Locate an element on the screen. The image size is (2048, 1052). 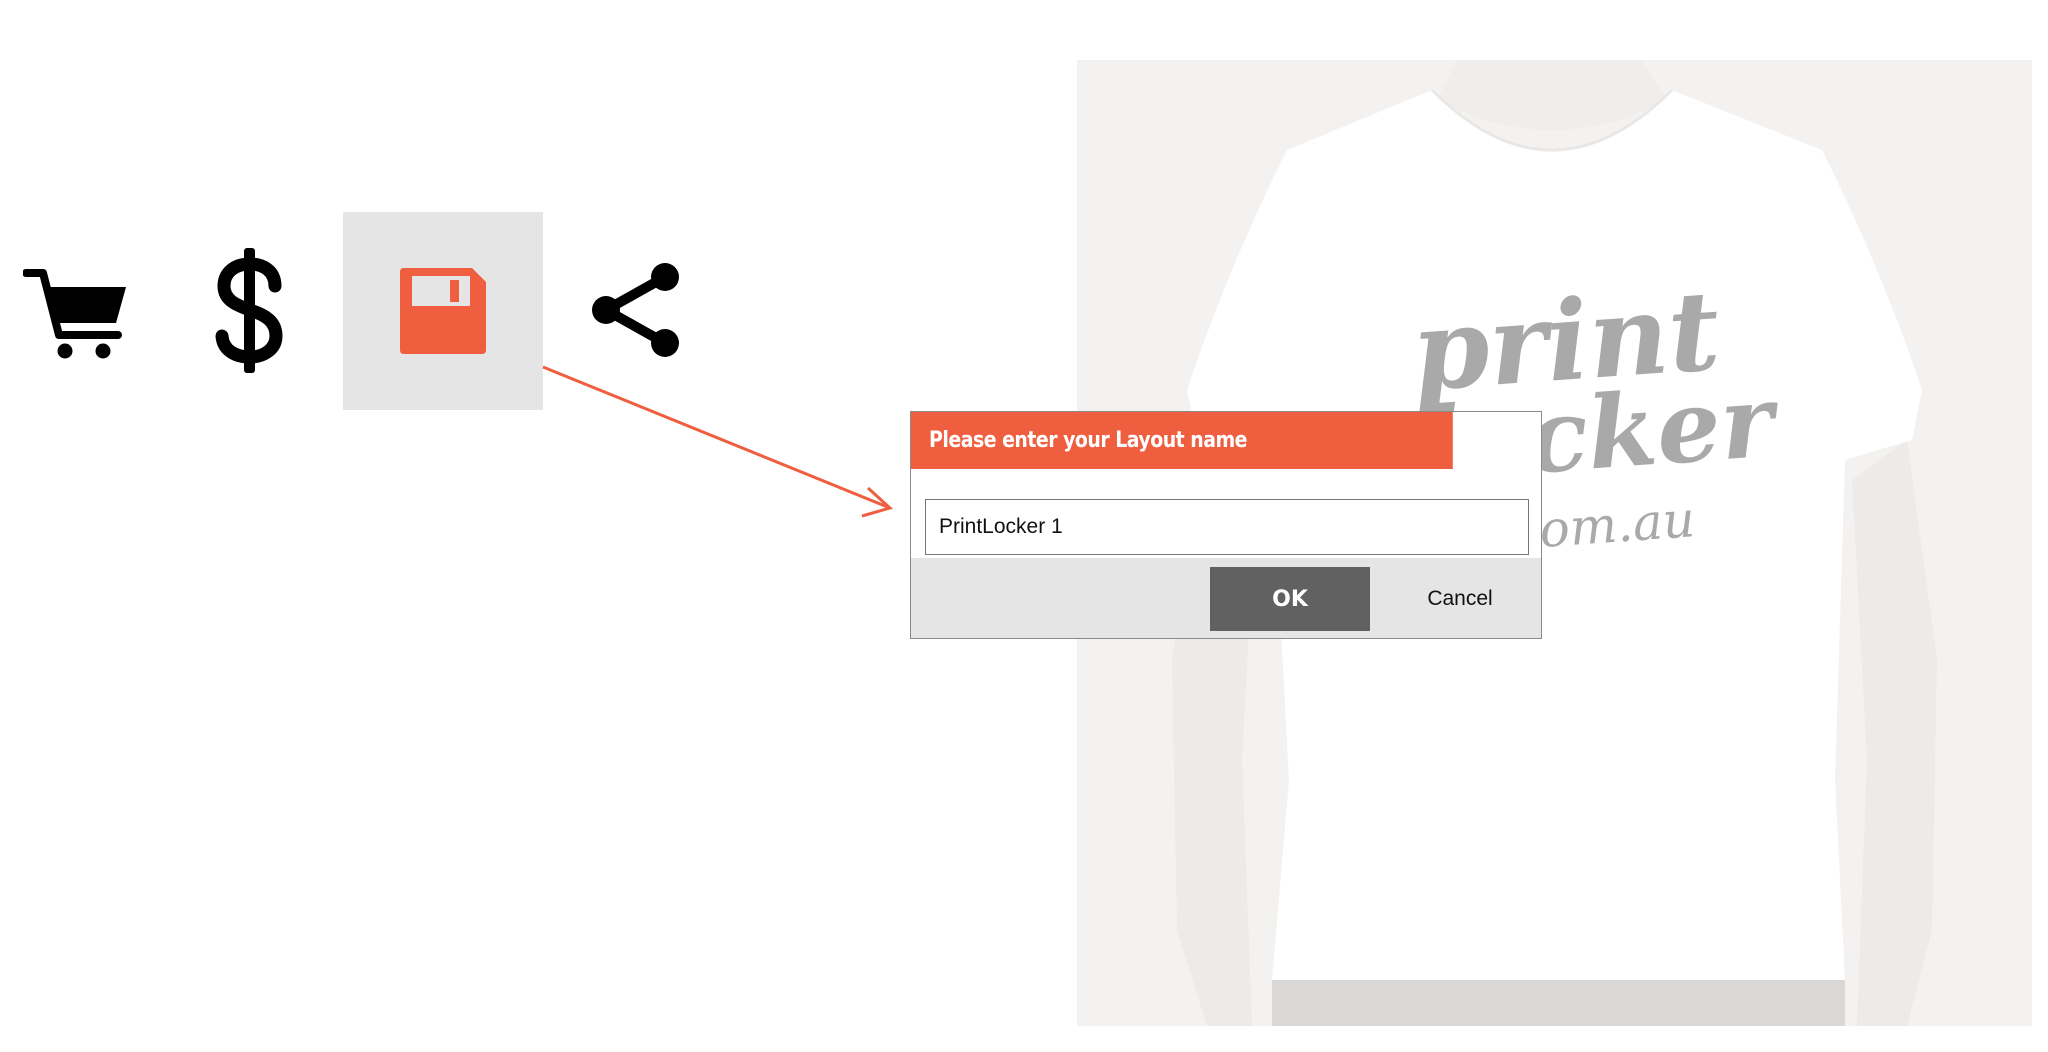
ok-button: OK is located at coordinates (1290, 599).